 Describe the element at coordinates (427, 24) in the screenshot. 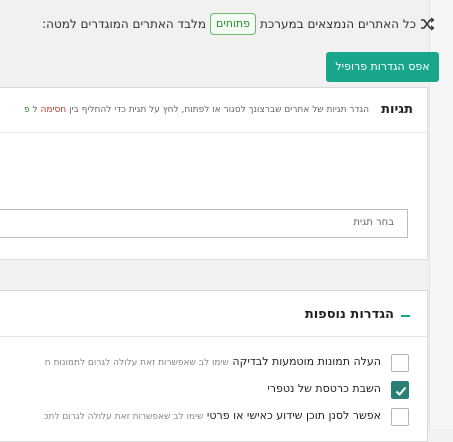

I see `shuffle-icon` at that location.